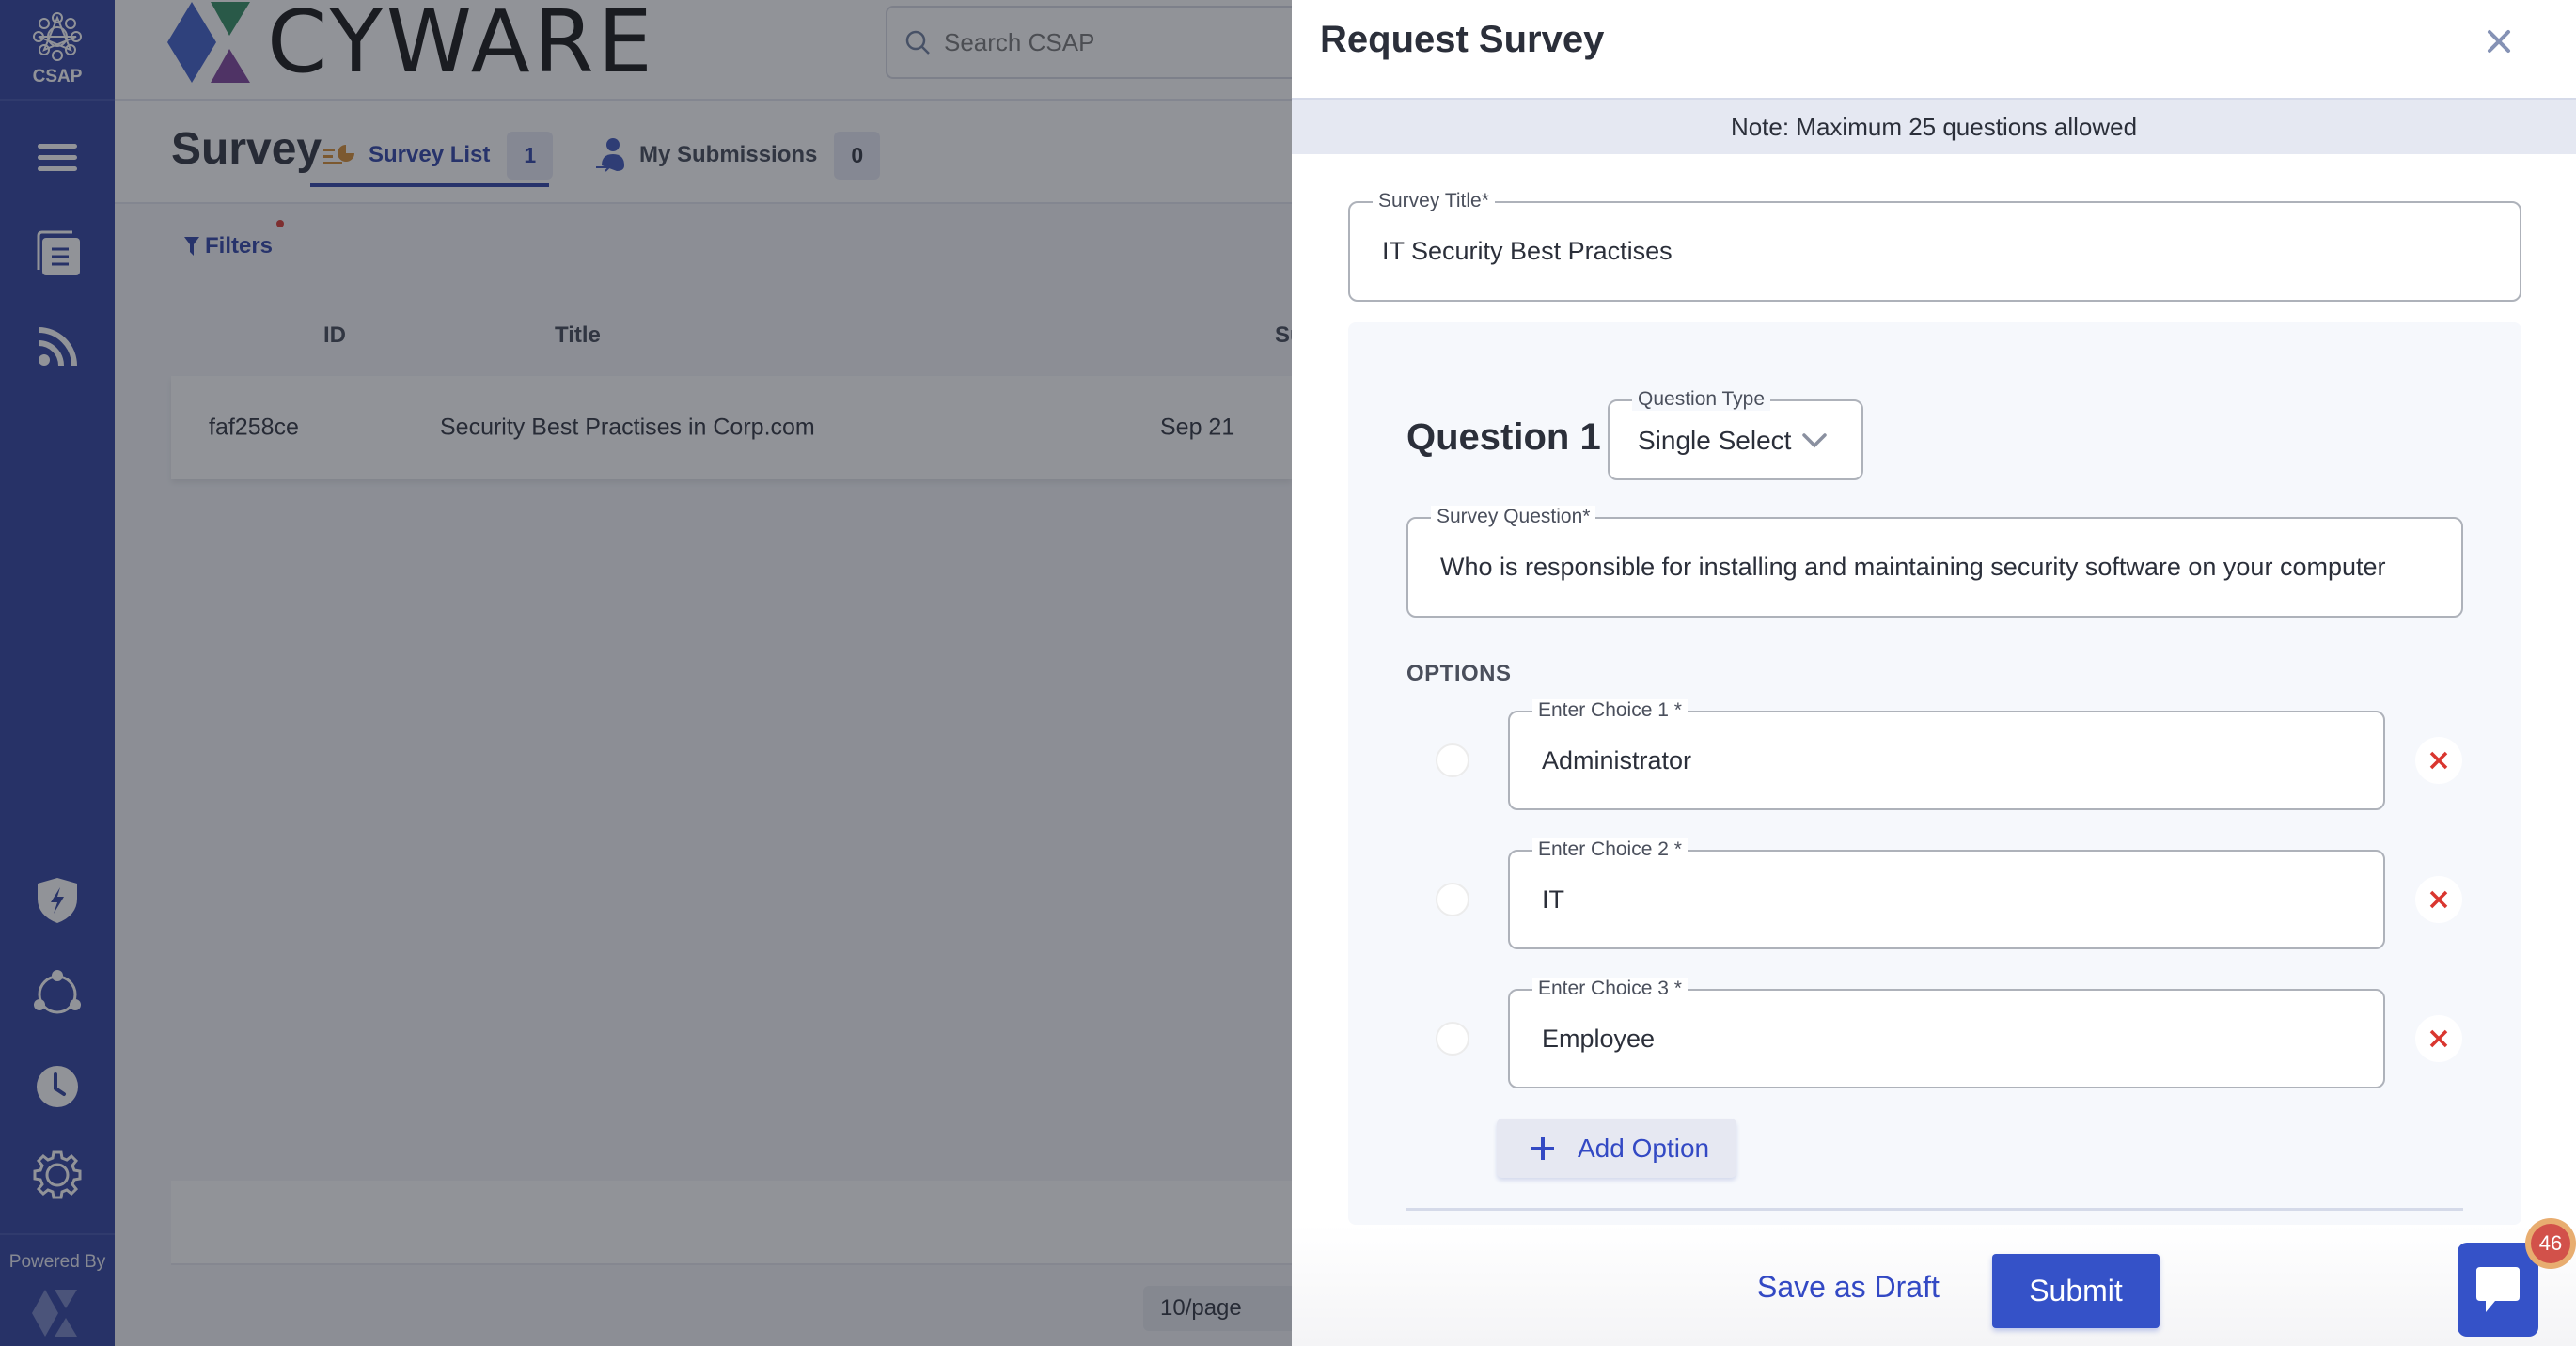 Image resolution: width=2576 pixels, height=1346 pixels. I want to click on question-type-label: Question Type, so click(1702, 399).